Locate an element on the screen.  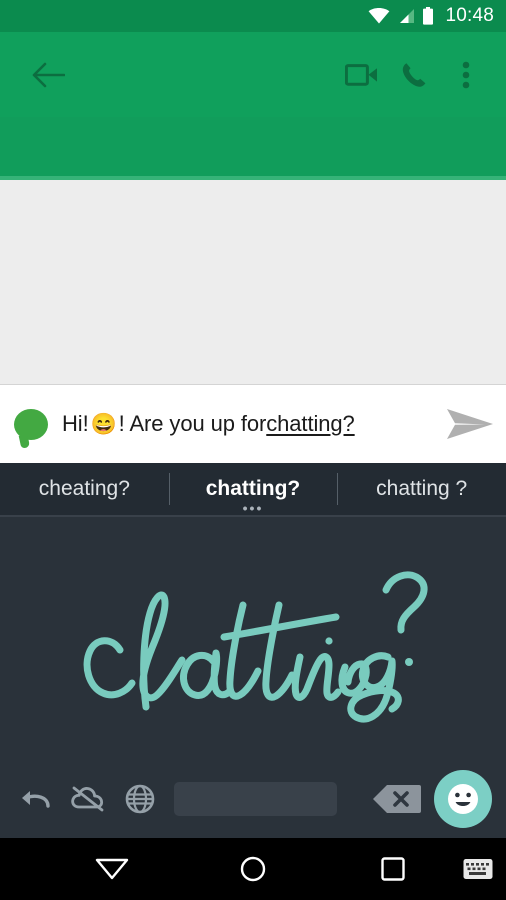
suggestion-item-0: cheating? is located at coordinates (84, 489).